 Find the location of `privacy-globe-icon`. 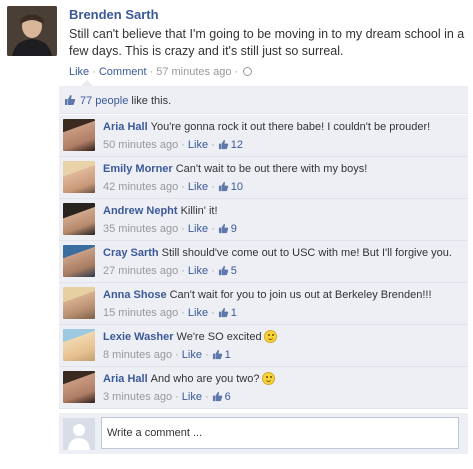

privacy-globe-icon is located at coordinates (248, 71).